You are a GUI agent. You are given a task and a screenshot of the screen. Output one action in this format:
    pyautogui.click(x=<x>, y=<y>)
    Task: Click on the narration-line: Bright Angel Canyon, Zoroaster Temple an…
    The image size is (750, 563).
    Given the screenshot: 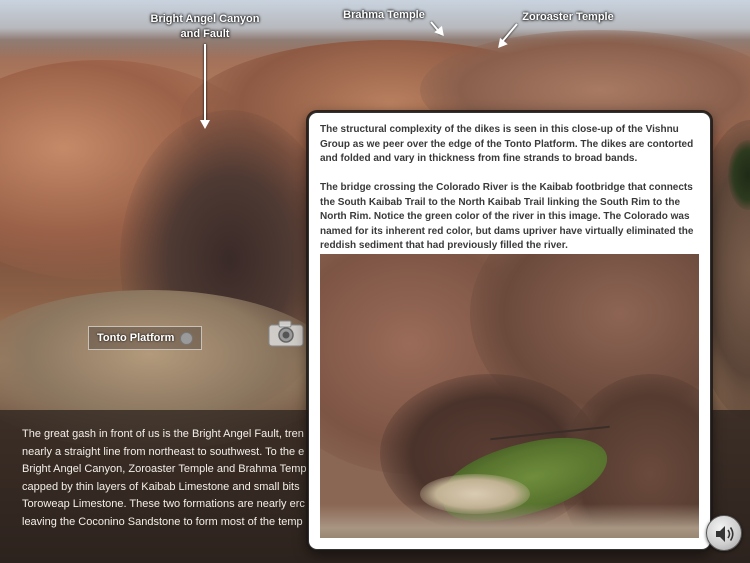 What is the action you would take?
    pyautogui.click(x=164, y=469)
    